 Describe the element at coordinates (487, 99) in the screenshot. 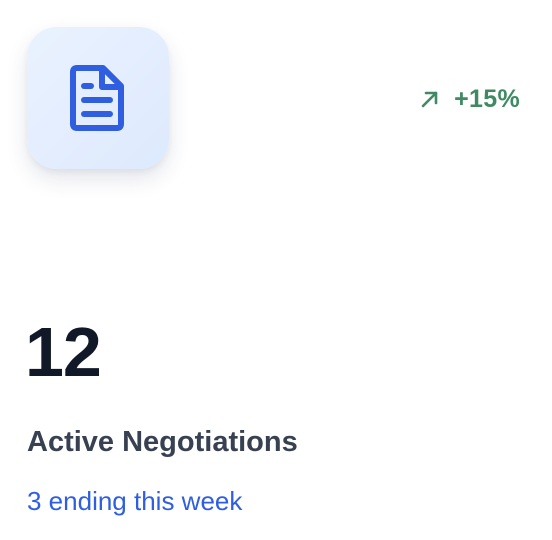

I see `trend-value: +15%` at that location.